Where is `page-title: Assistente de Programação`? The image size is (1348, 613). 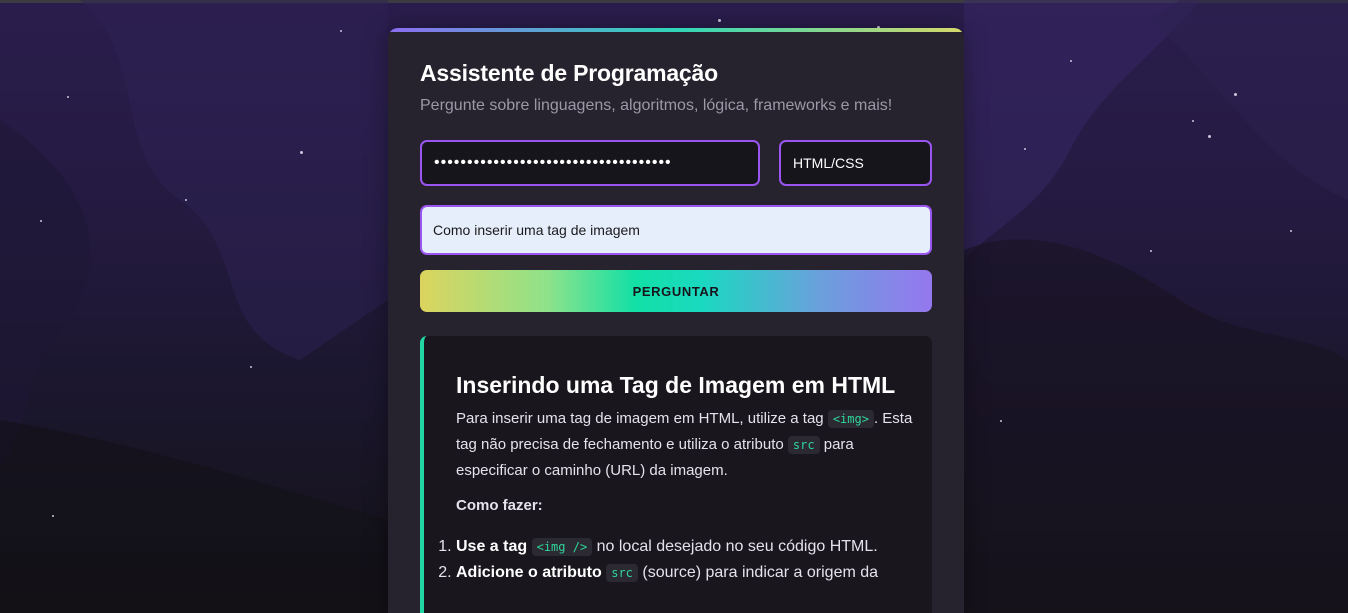 page-title: Assistente de Programação is located at coordinates (569, 73).